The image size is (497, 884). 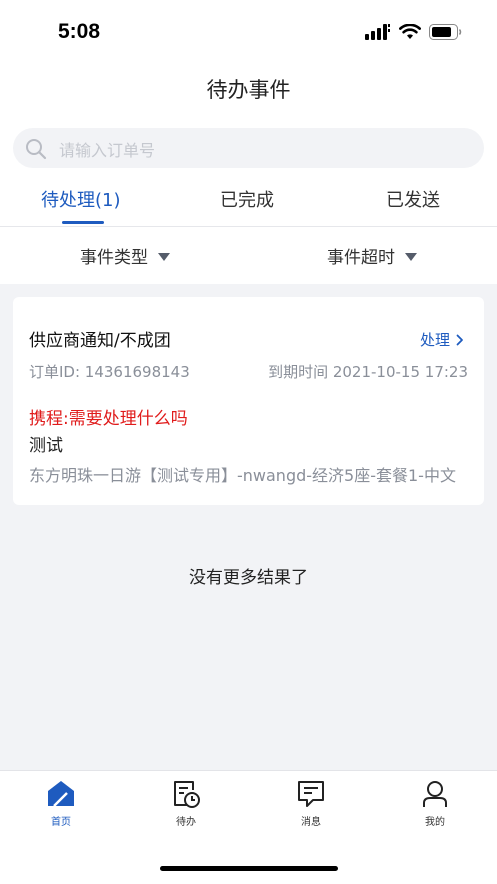 What do you see at coordinates (249, 868) in the screenshot?
I see `home-indicator` at bounding box center [249, 868].